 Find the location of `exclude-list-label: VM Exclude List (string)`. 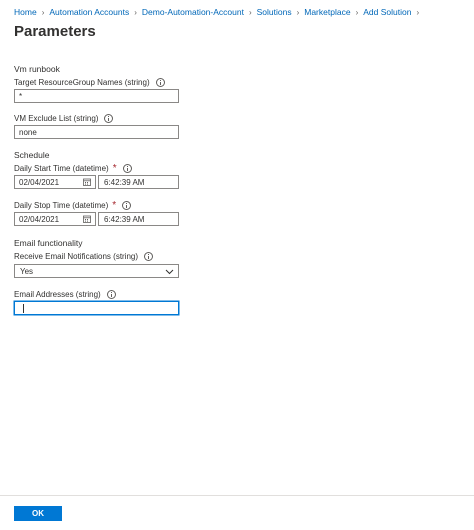

exclude-list-label: VM Exclude List (string) is located at coordinates (64, 118).